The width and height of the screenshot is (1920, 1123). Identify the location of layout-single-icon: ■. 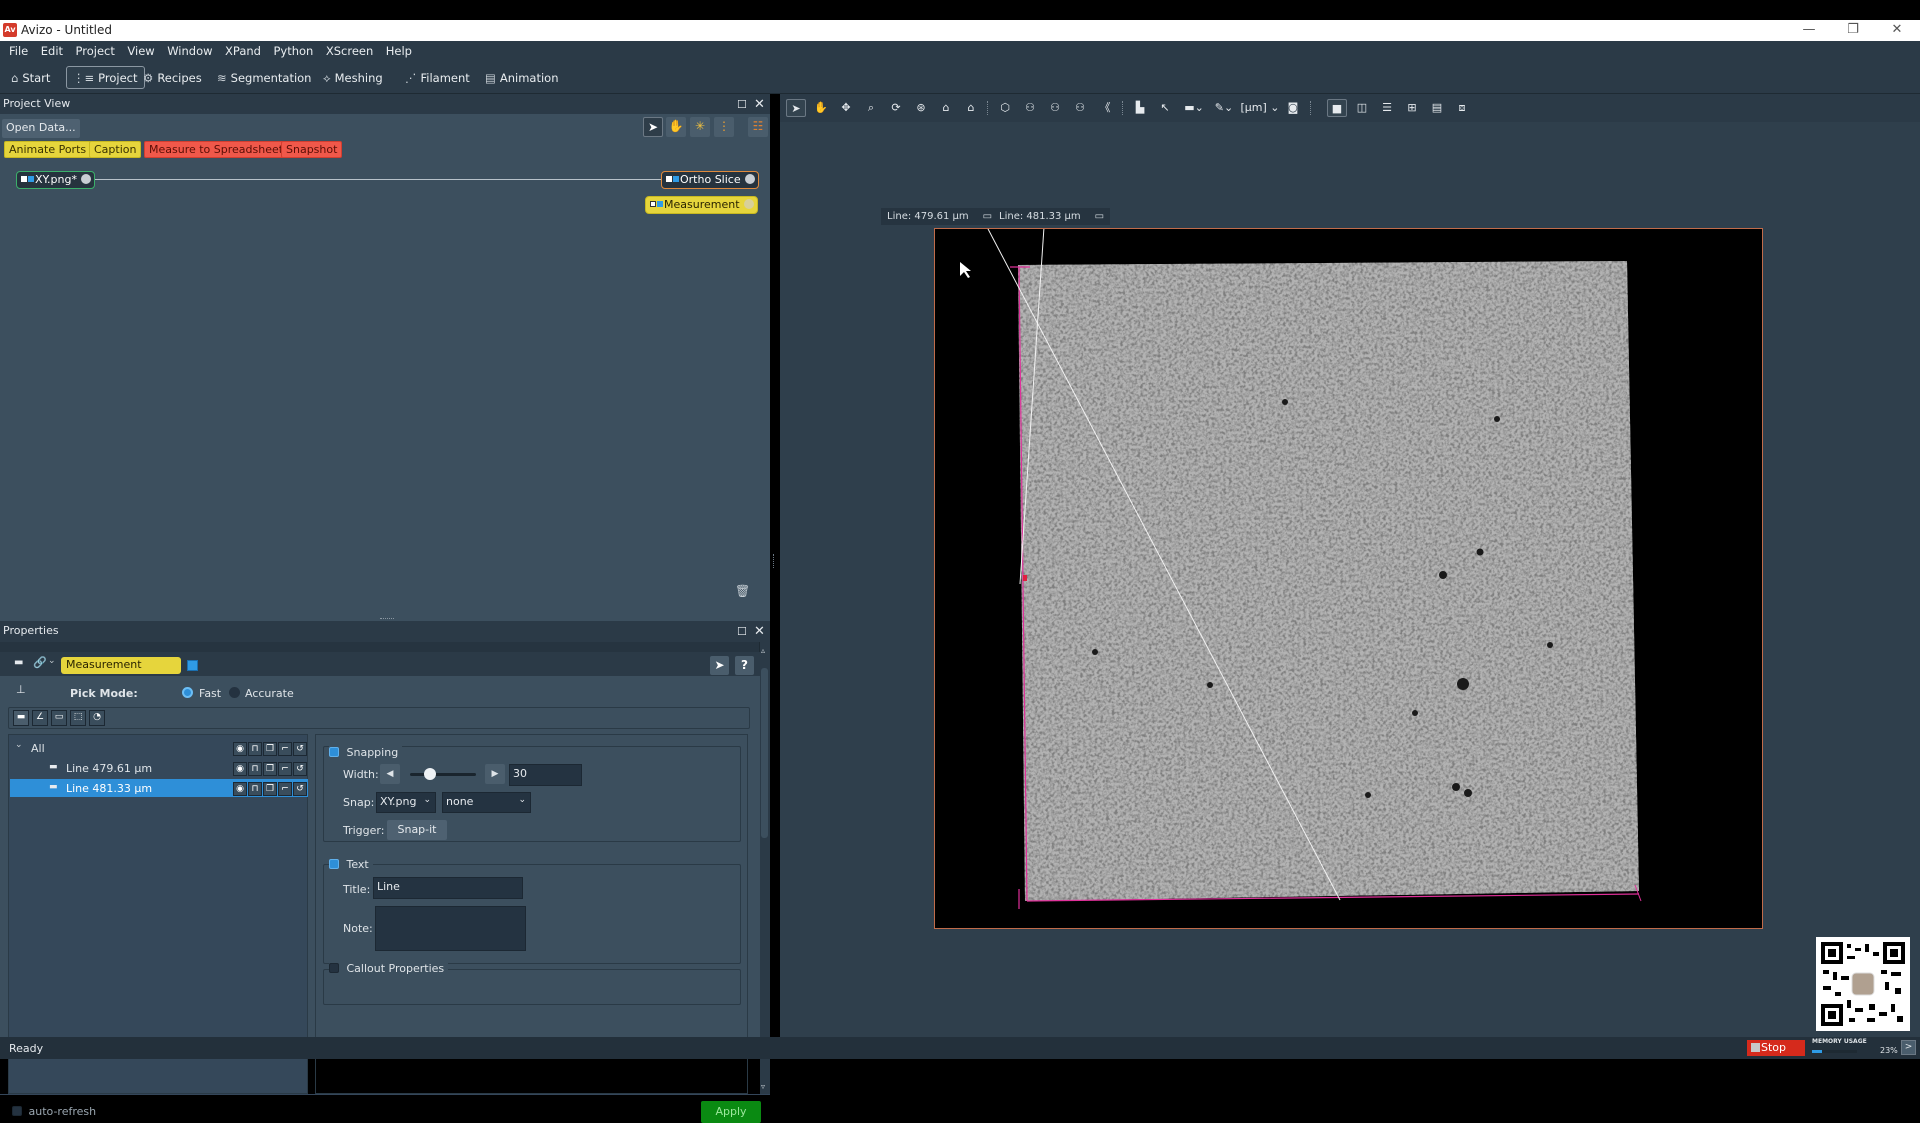
(1337, 108).